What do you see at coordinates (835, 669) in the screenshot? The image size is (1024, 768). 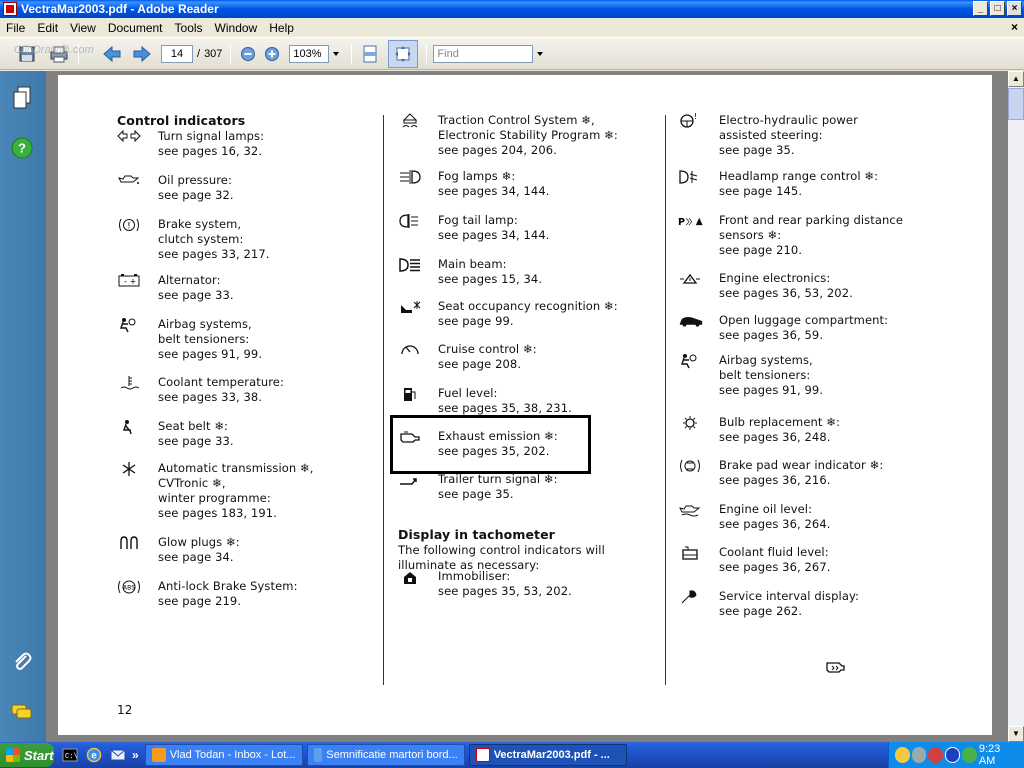 I see `engine-symbol-icon` at bounding box center [835, 669].